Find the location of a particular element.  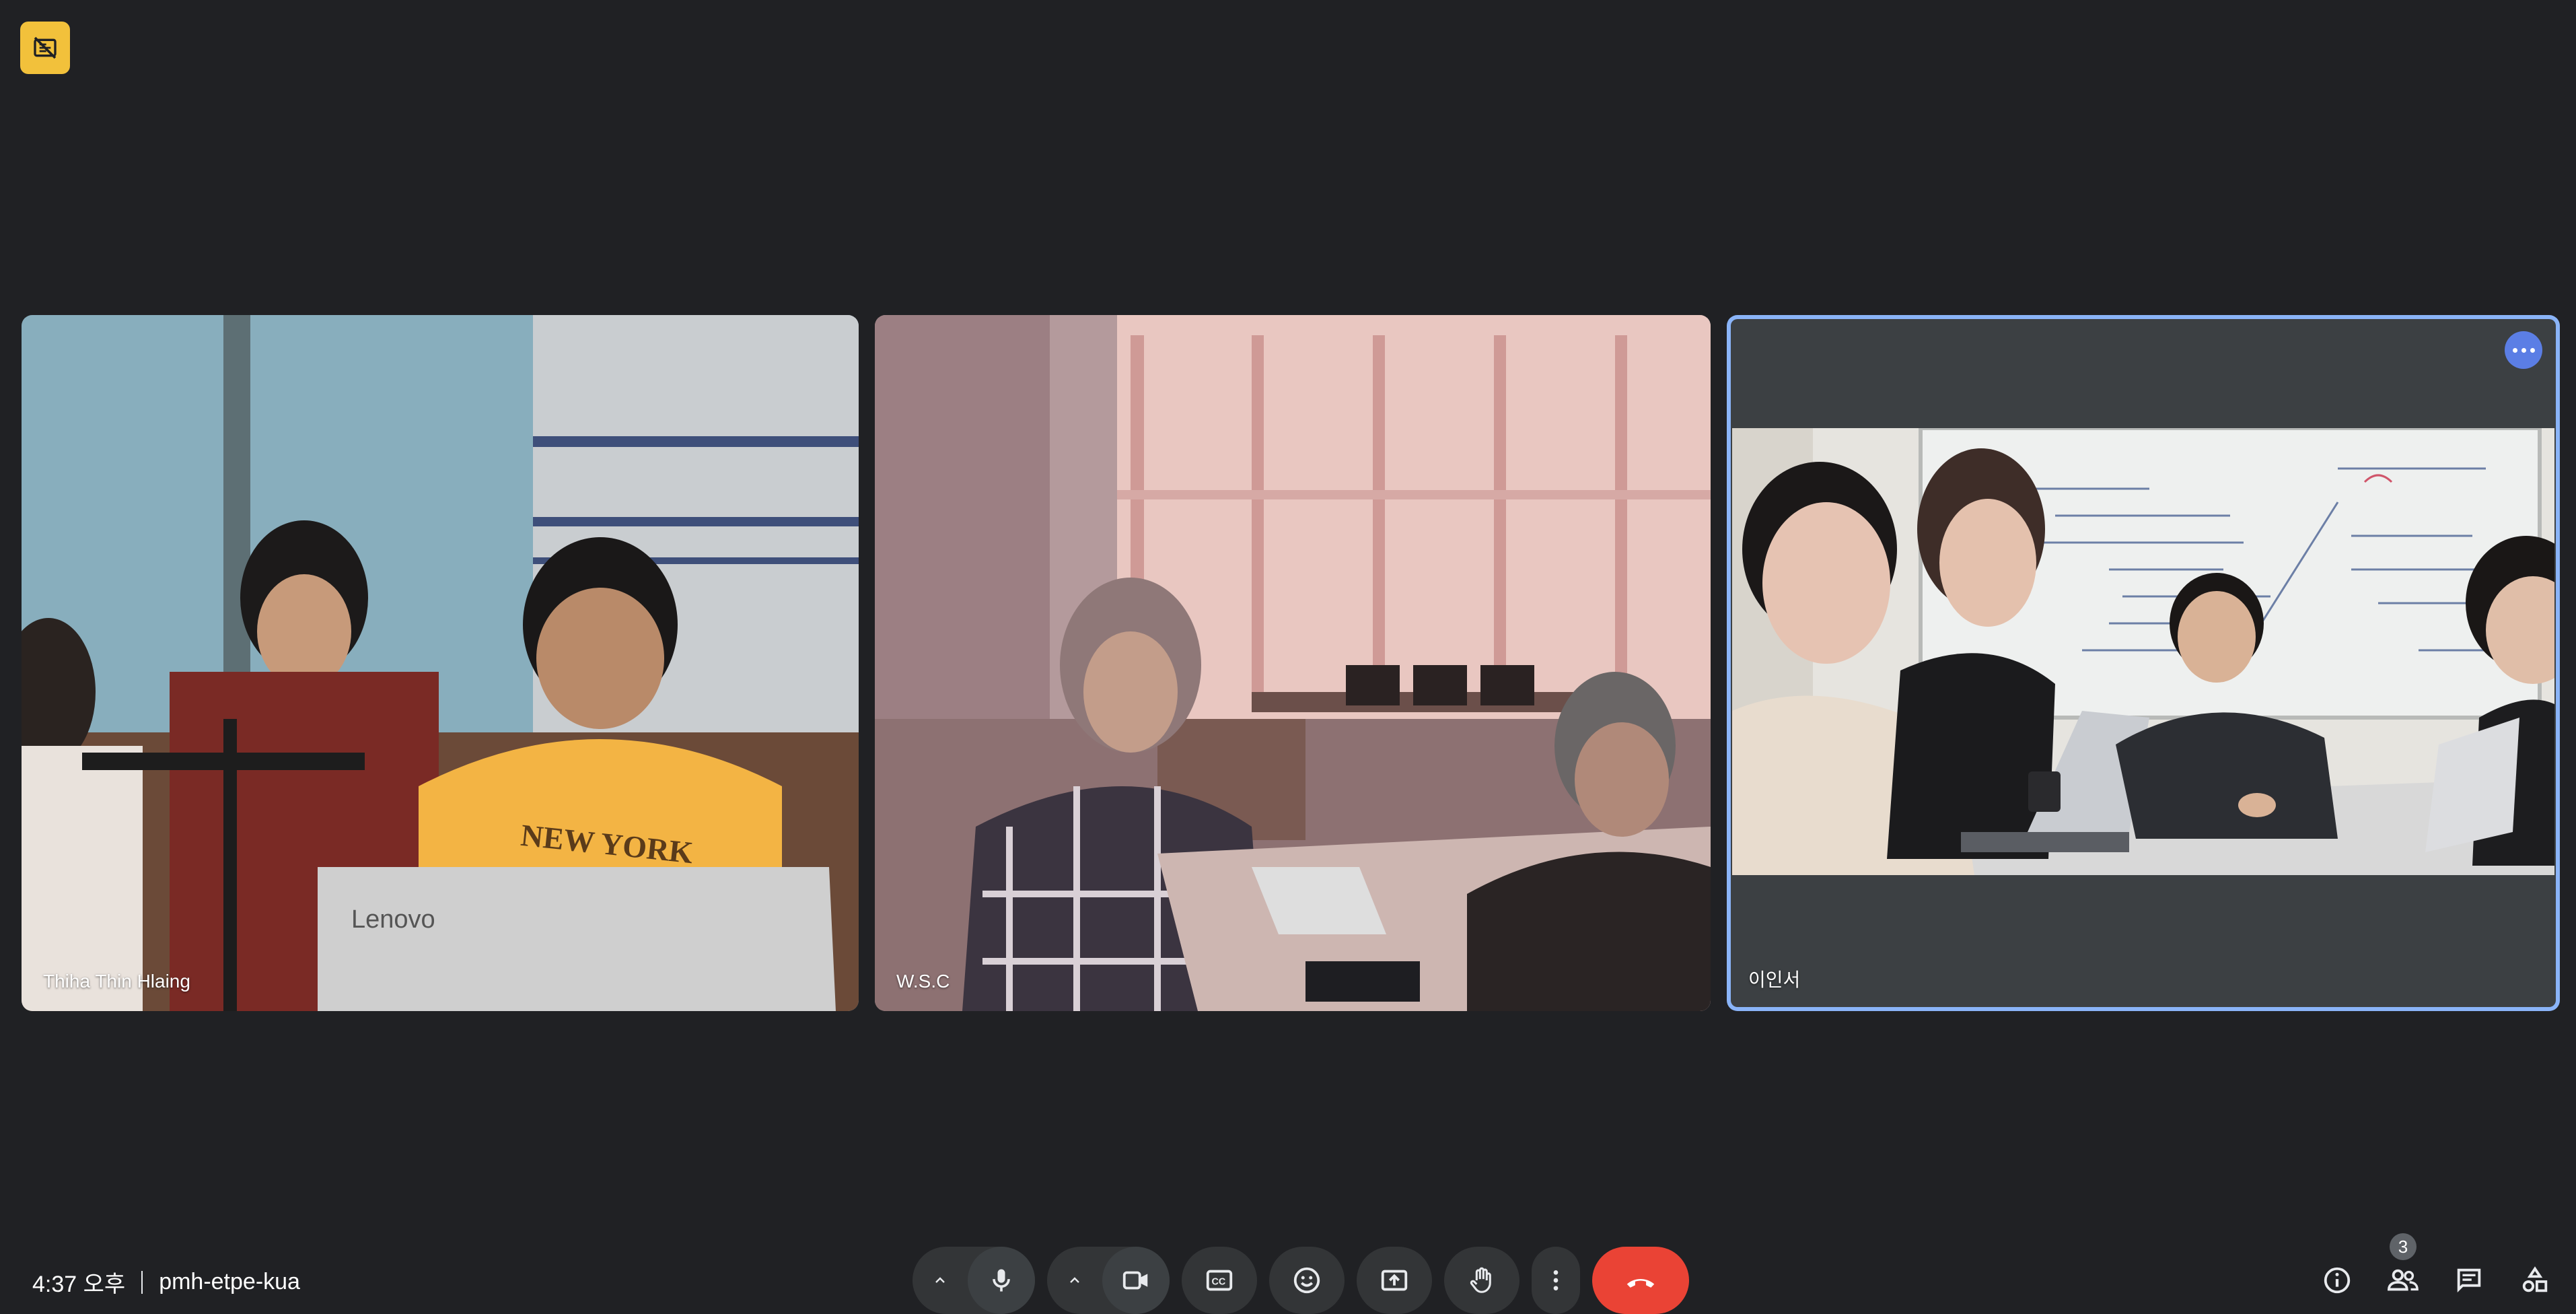

meeting-info: 4:37 오후 pmh-etpe-kua is located at coordinates (166, 1282).